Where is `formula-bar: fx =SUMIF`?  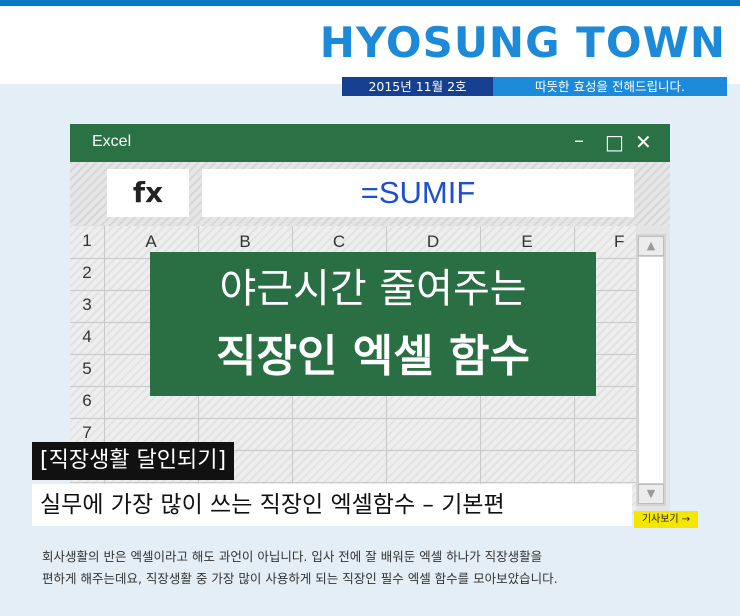 formula-bar: fx =SUMIF is located at coordinates (370, 194).